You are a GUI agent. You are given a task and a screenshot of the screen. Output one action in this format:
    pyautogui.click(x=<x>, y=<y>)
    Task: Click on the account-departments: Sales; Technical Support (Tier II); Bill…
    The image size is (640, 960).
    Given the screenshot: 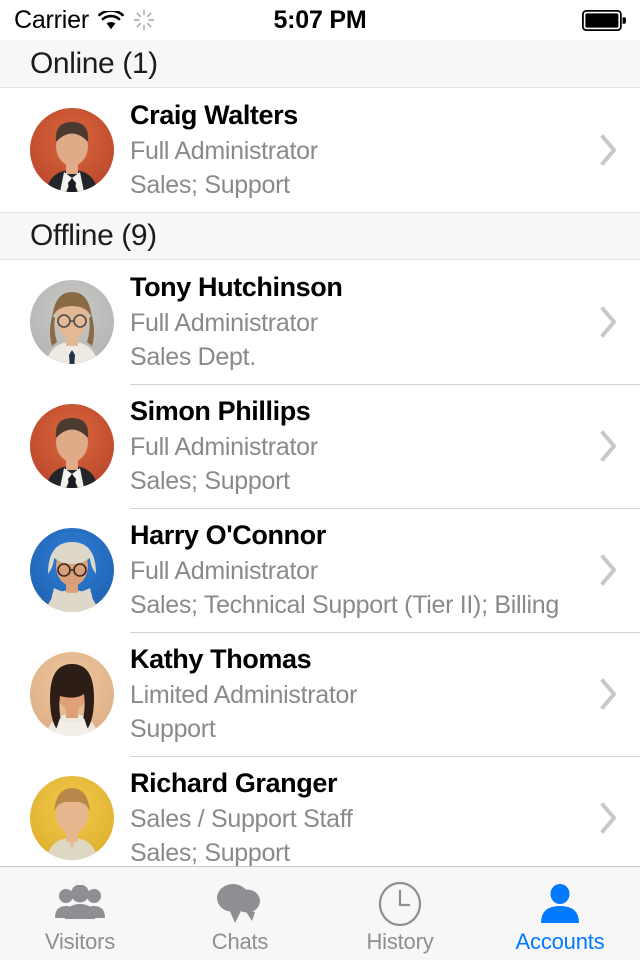 What is the action you would take?
    pyautogui.click(x=344, y=604)
    